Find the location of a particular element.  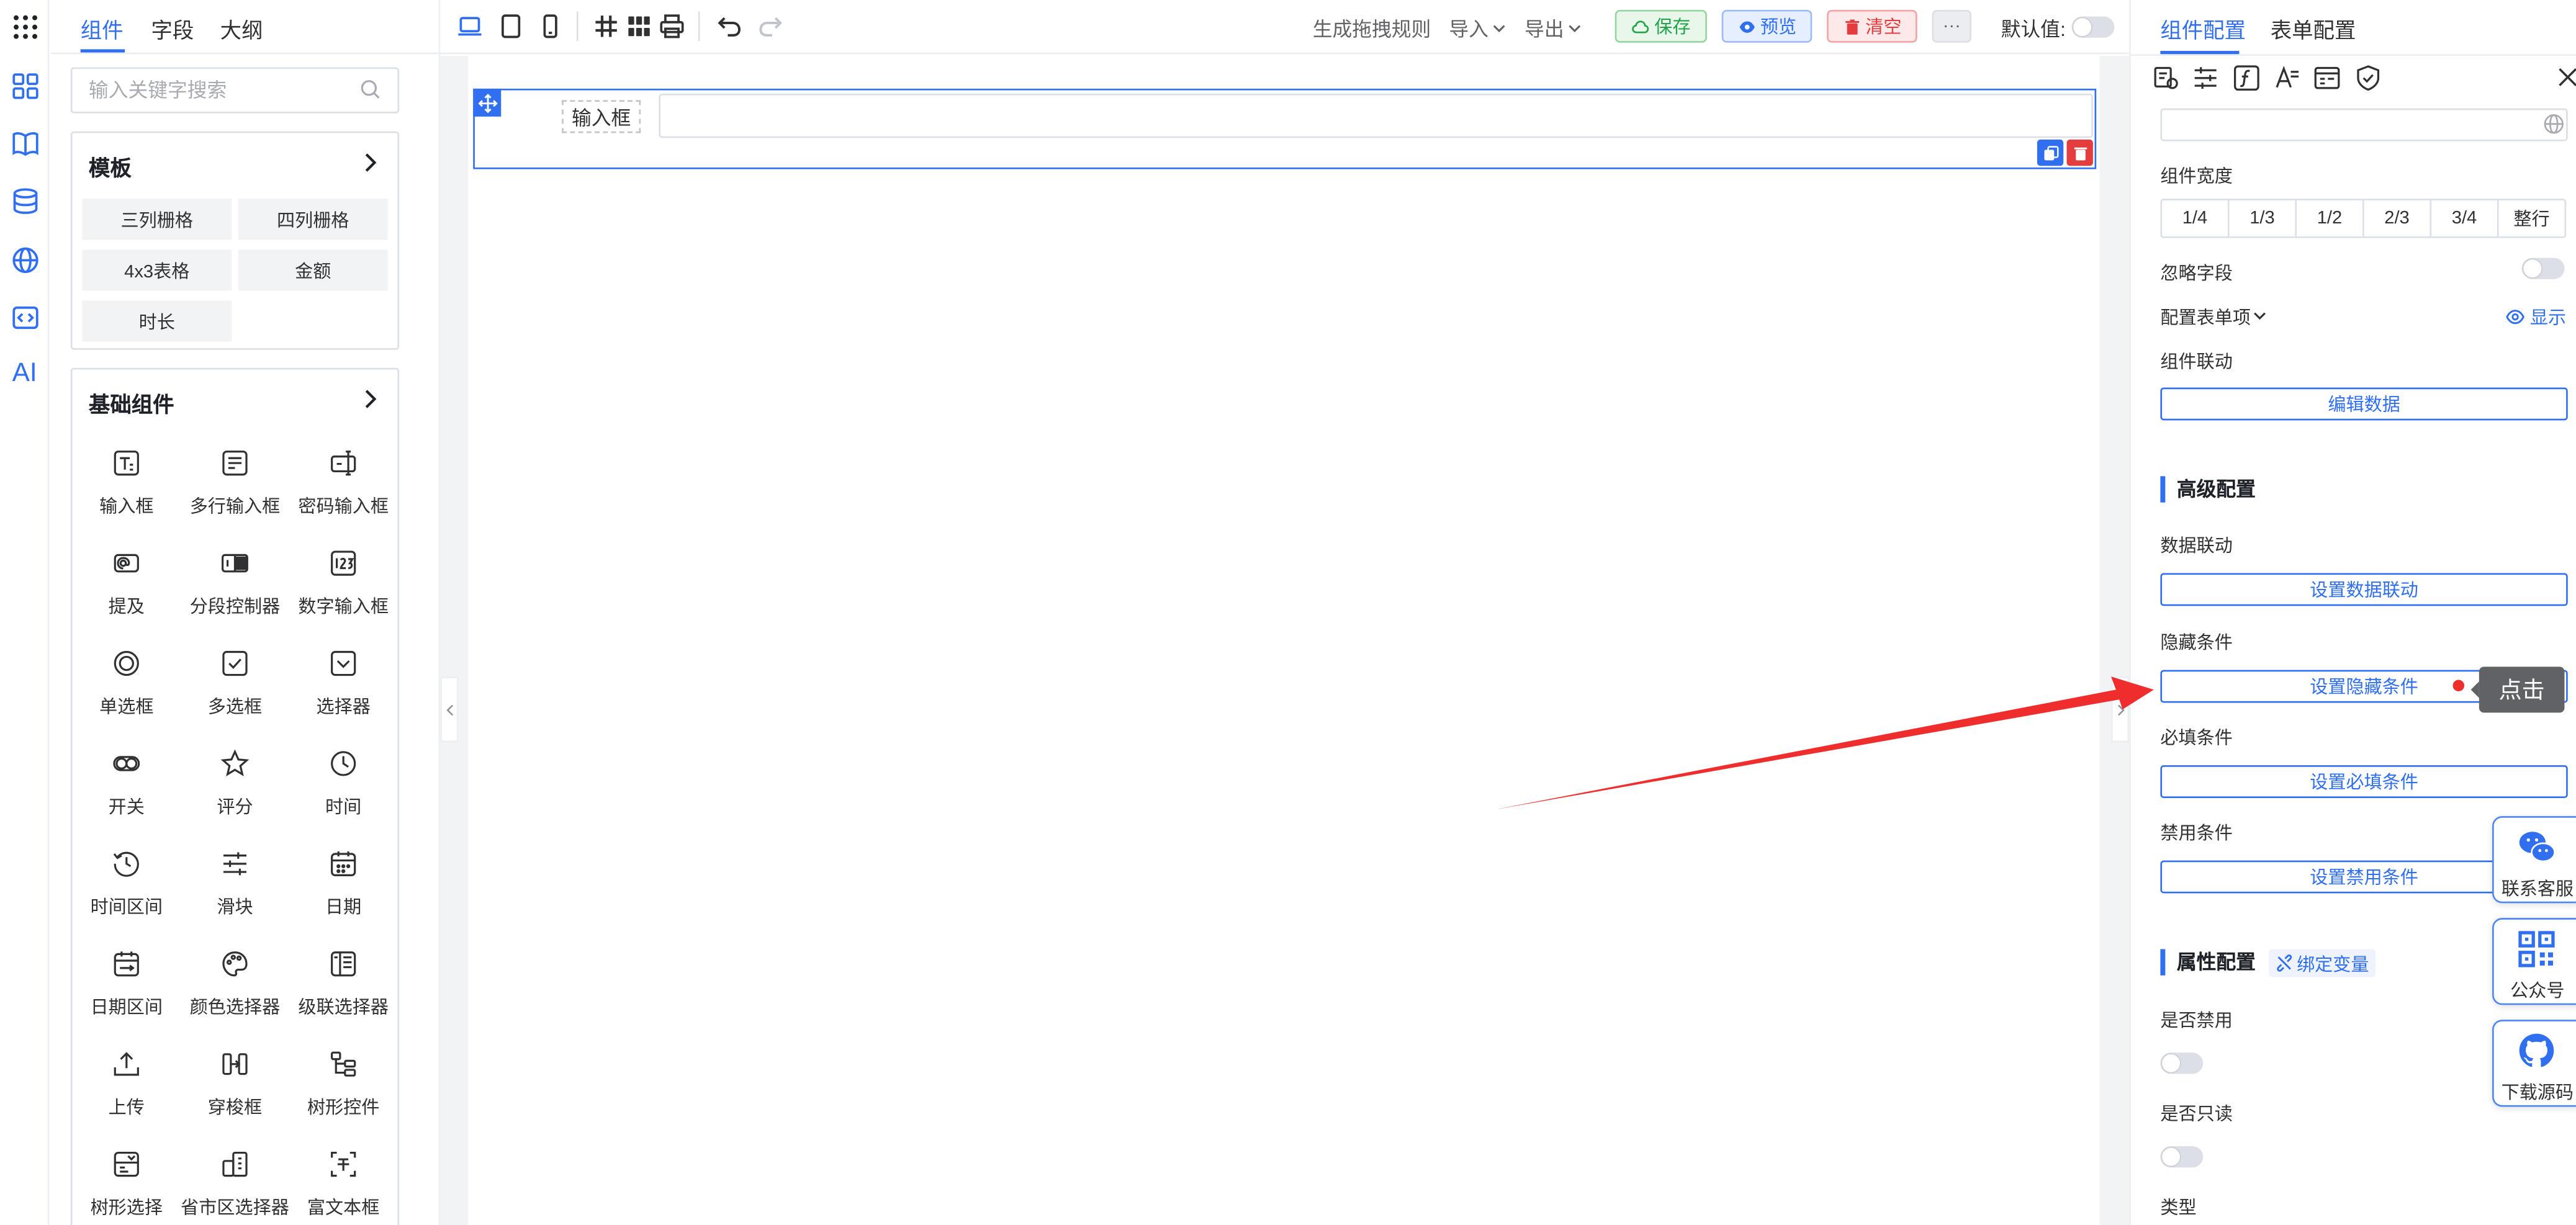

config-input is located at coordinates (2364, 124).